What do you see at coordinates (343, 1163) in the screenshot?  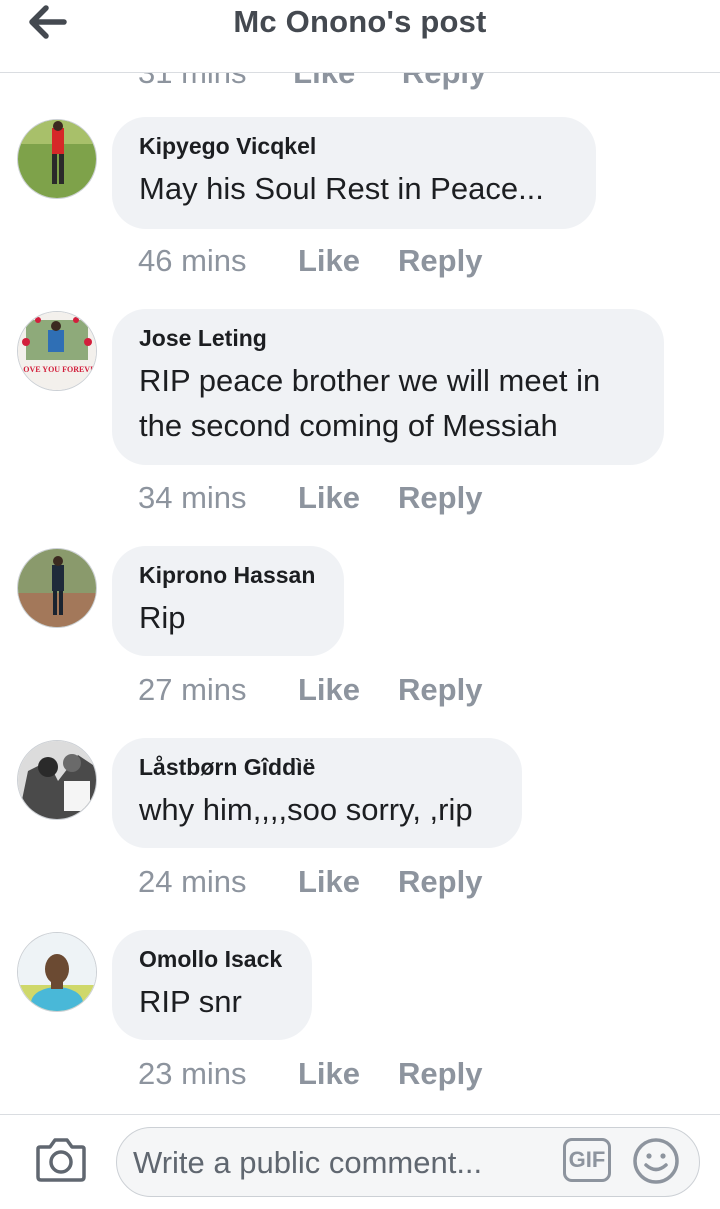 I see `comment-input` at bounding box center [343, 1163].